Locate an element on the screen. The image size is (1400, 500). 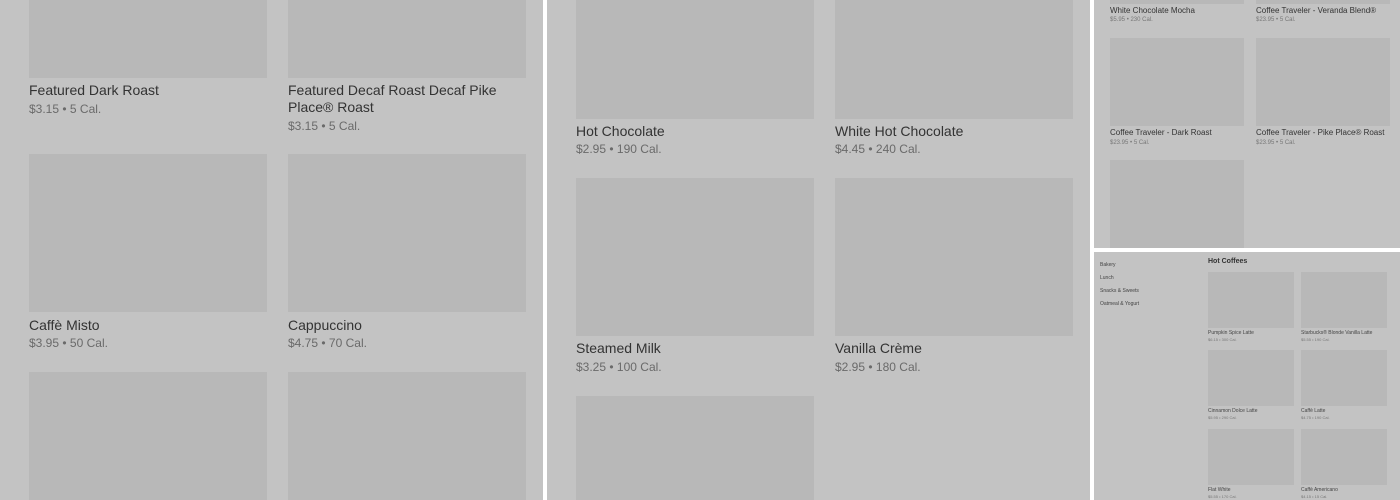
item-name: Pumpkin Spice Latte is located at coordinates (1231, 333).